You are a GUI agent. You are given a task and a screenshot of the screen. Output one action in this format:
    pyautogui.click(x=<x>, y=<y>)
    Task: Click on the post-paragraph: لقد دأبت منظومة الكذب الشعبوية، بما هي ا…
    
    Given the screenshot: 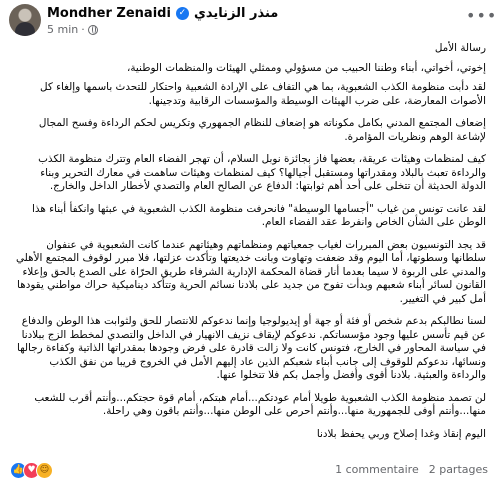 What is the action you would take?
    pyautogui.click(x=262, y=94)
    